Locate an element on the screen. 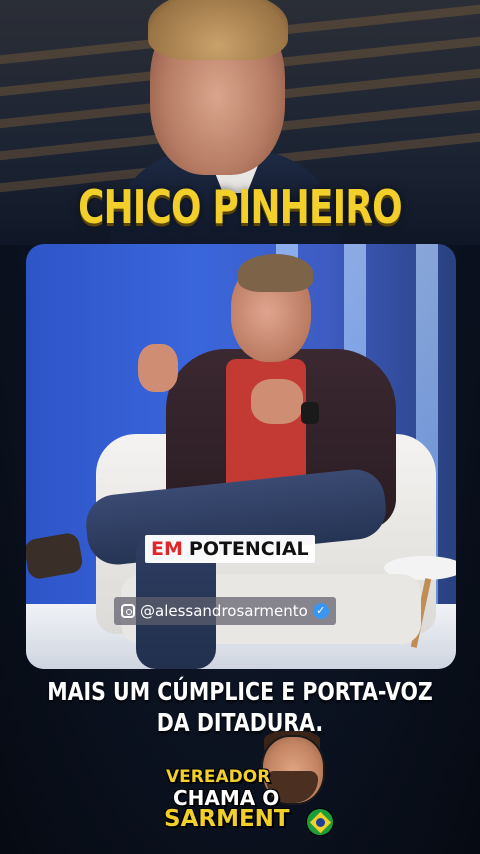  video-subtitle: EM POTENCIAL is located at coordinates (230, 549).